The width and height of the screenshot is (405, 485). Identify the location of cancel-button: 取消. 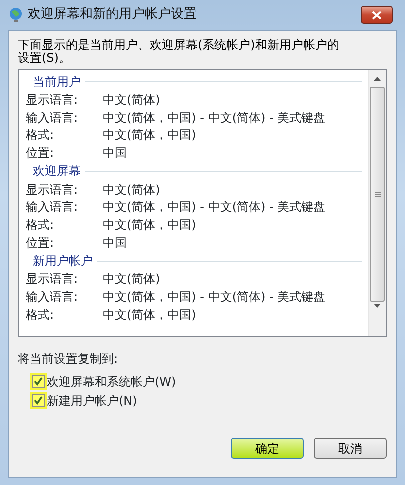
(350, 448).